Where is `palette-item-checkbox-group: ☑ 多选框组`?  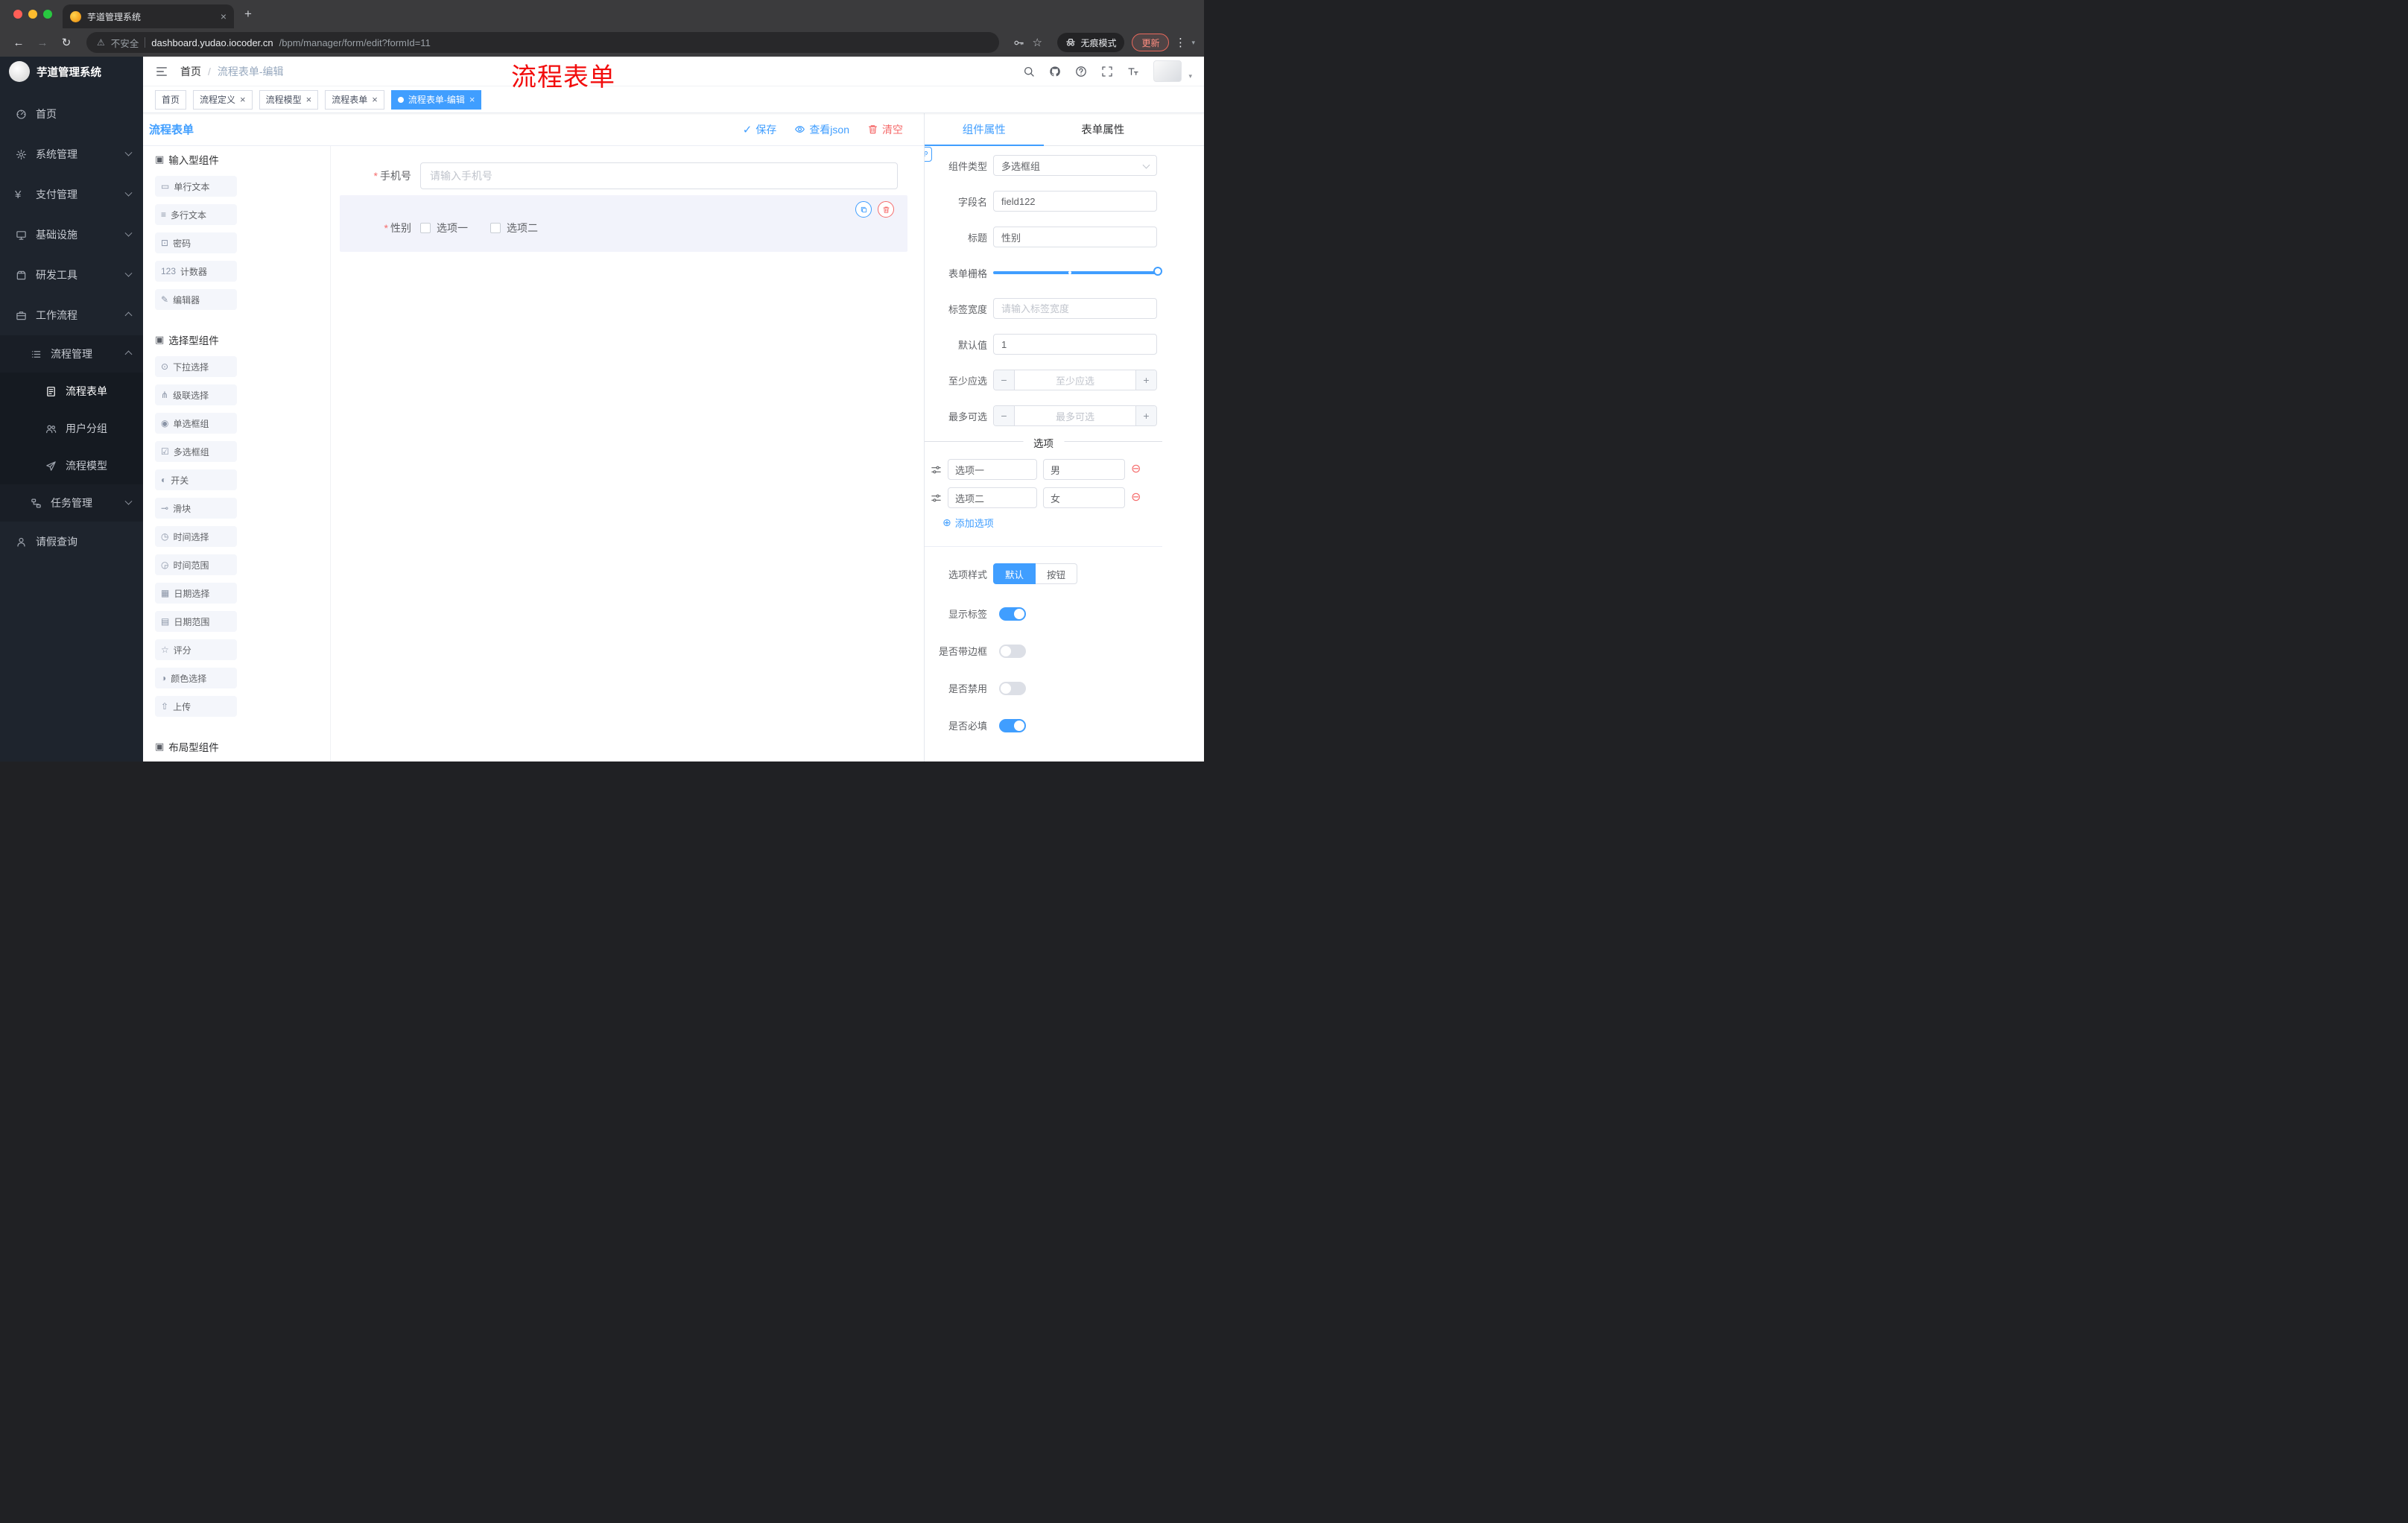
palette-item-checkbox-group: ☑ 多选框组 is located at coordinates (196, 451).